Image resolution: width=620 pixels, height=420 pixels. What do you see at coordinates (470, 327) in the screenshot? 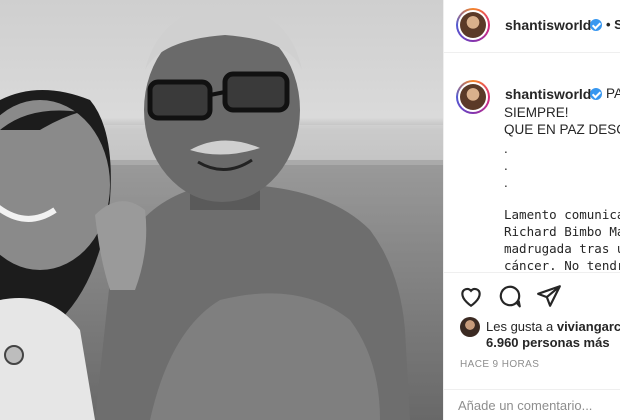
I see `liker-avatar` at bounding box center [470, 327].